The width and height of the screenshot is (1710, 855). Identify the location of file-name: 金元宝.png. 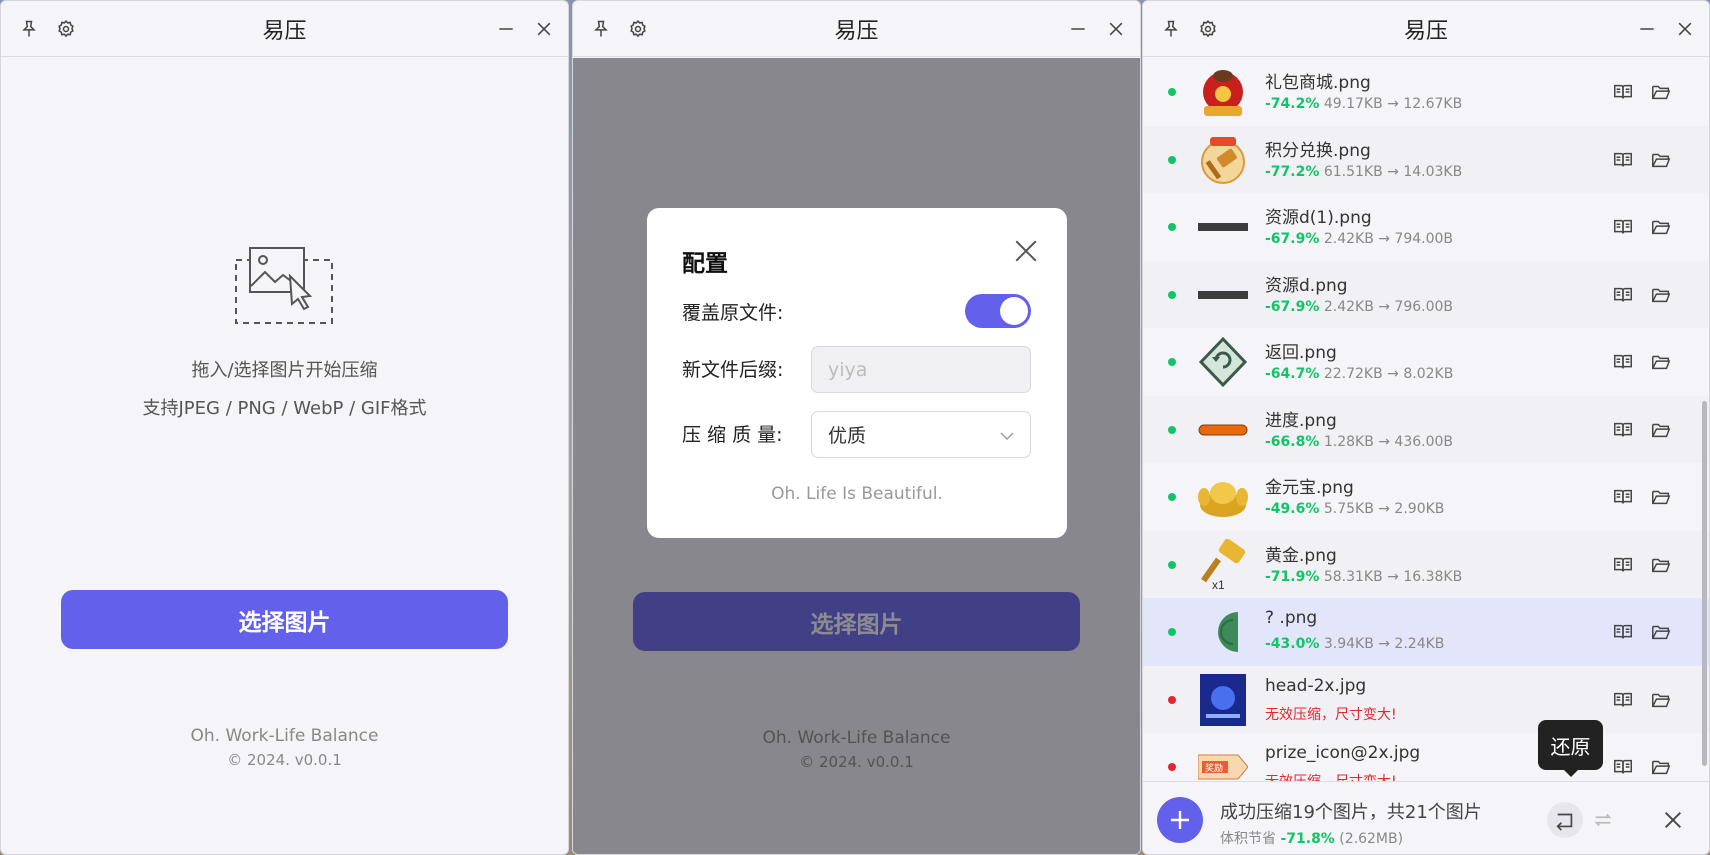
(1309, 488).